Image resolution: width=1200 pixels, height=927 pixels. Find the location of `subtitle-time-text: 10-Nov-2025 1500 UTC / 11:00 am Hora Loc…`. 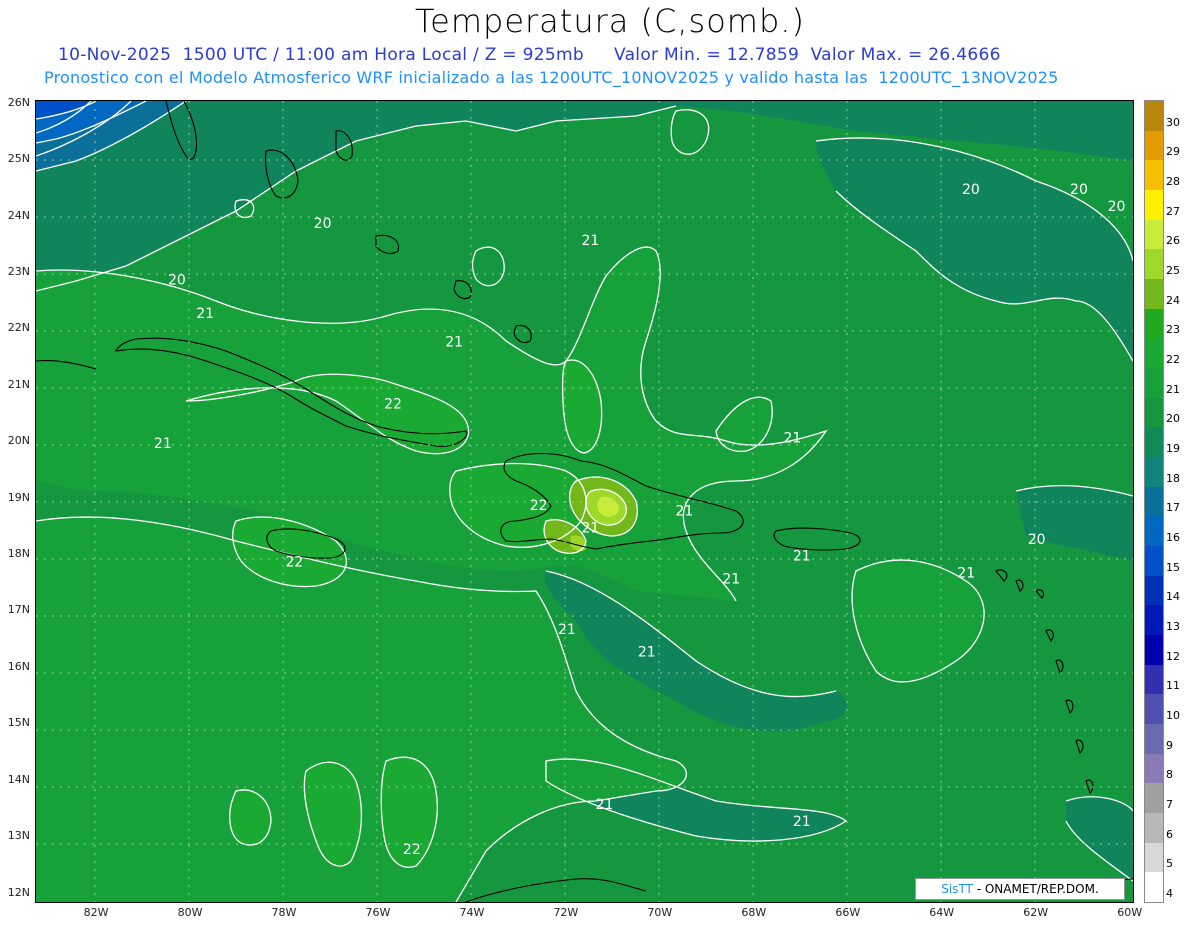

subtitle-time-text: 10-Nov-2025 1500 UTC / 11:00 am Hora Loc… is located at coordinates (321, 55).